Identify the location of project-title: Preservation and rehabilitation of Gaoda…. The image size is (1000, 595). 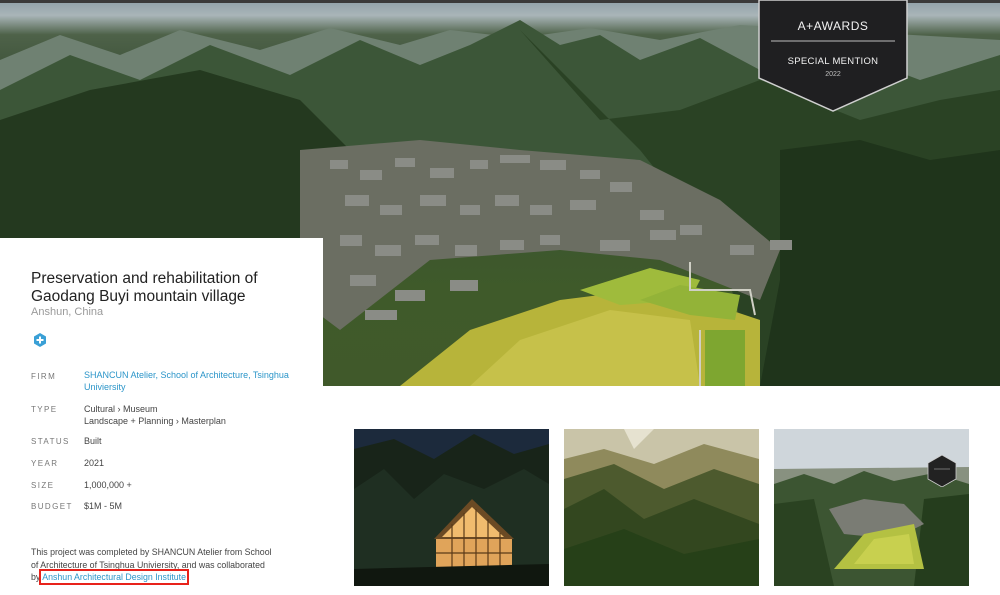
(144, 287).